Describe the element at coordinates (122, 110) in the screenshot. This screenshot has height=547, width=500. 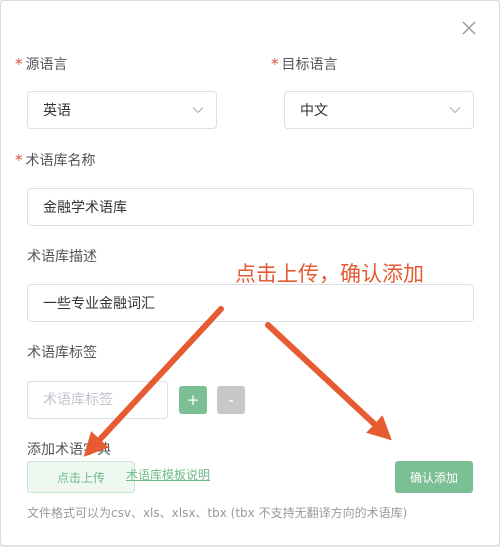
I see `source-language-select: 英语` at that location.